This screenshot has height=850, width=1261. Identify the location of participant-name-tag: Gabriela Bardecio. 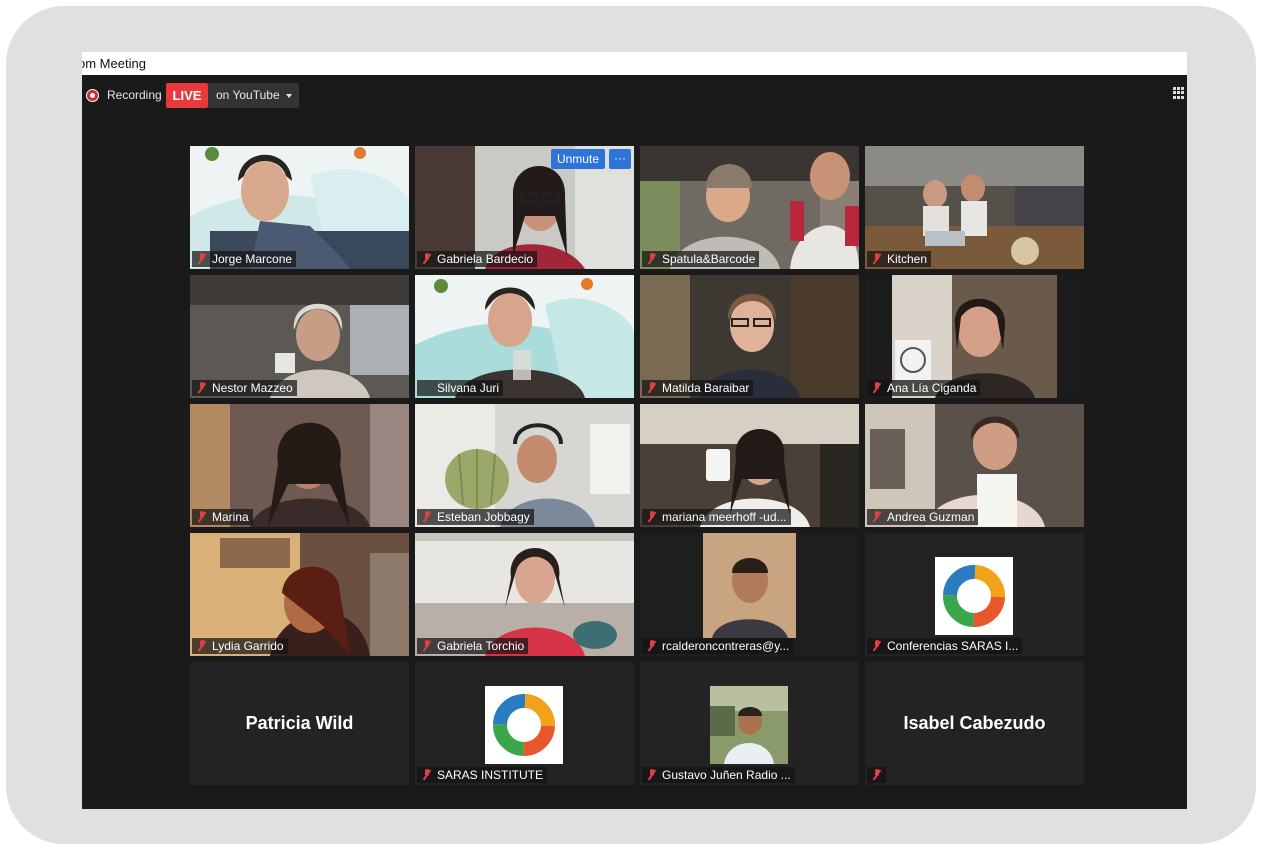
(477, 259).